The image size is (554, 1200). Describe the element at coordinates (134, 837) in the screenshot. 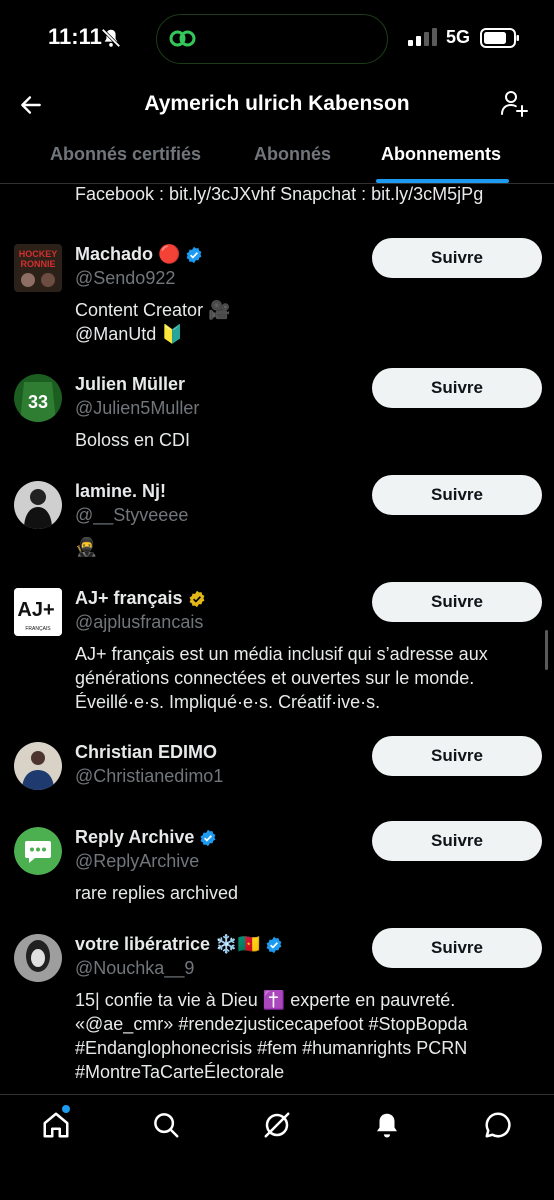

I see `user-name: Reply Archive` at that location.